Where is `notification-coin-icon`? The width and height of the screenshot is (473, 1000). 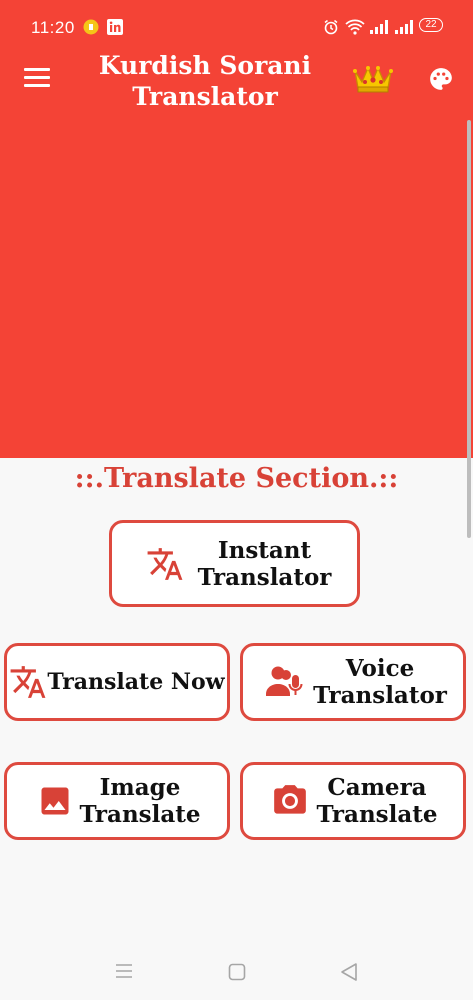
notification-coin-icon is located at coordinates (91, 29).